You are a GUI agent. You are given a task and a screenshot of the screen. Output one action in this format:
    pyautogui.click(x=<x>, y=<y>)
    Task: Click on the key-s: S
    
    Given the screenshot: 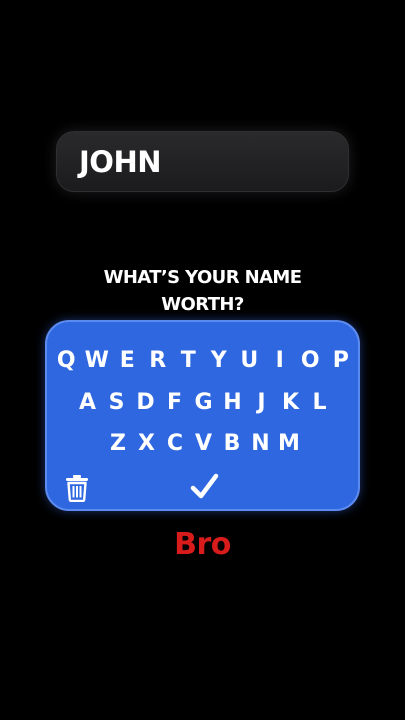 What is the action you would take?
    pyautogui.click(x=117, y=403)
    